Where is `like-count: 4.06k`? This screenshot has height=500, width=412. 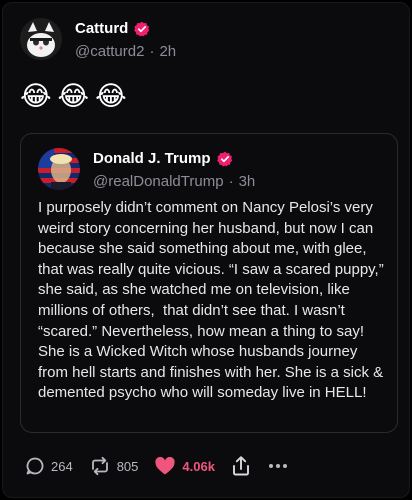 like-count: 4.06k is located at coordinates (198, 466).